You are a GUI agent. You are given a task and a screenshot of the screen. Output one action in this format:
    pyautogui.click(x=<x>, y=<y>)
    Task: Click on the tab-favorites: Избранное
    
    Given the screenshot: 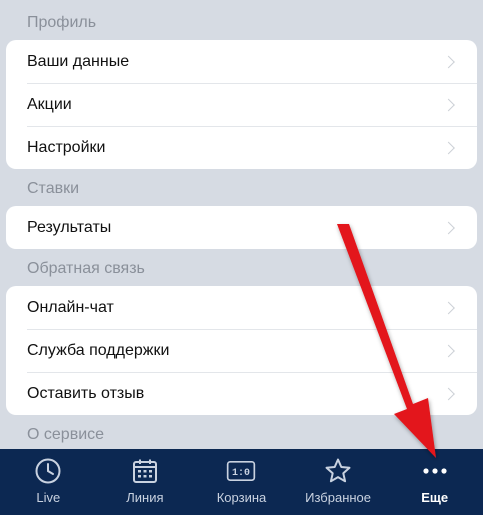 What is the action you would take?
    pyautogui.click(x=338, y=482)
    